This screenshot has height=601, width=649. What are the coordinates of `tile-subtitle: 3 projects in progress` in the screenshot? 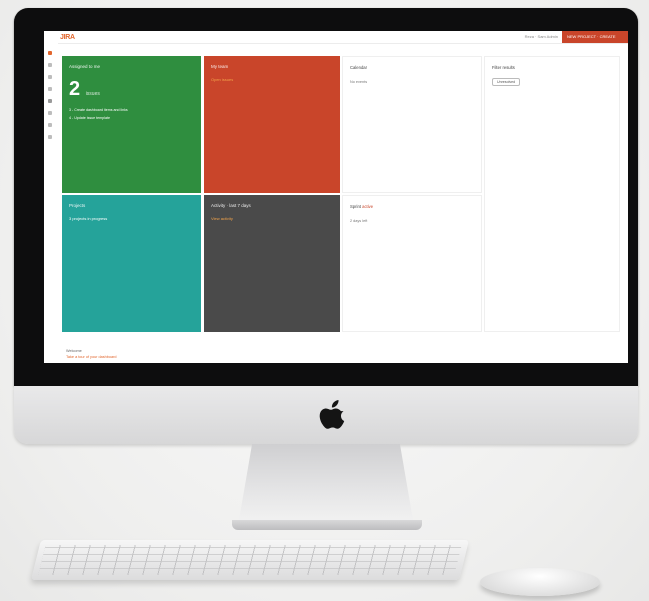 It's located at (131, 218).